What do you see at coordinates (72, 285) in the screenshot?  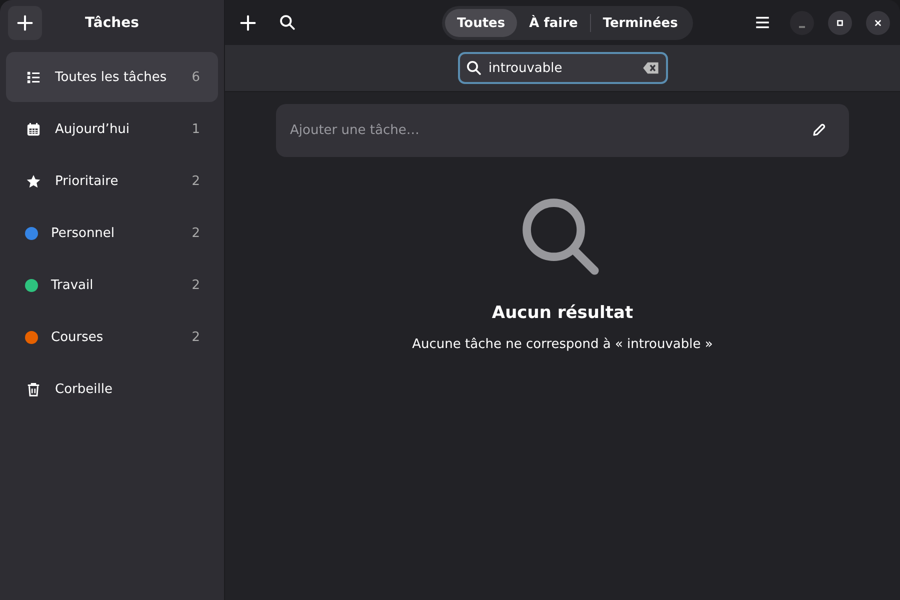 I see `item-label: Travail` at bounding box center [72, 285].